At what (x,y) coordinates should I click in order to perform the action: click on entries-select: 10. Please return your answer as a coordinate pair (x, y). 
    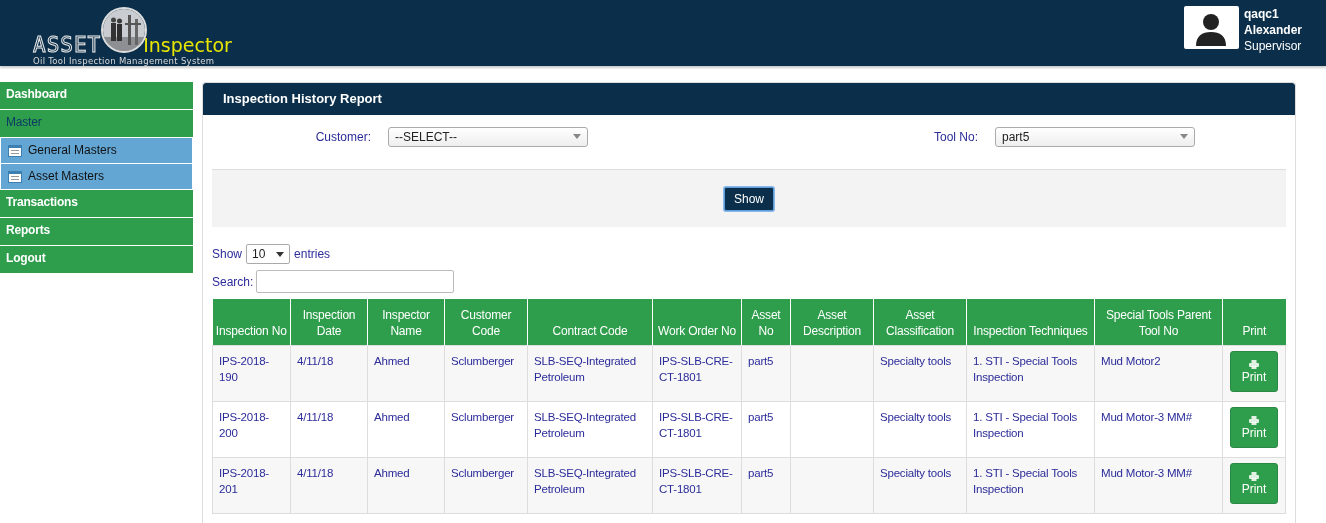
    Looking at the image, I should click on (268, 254).